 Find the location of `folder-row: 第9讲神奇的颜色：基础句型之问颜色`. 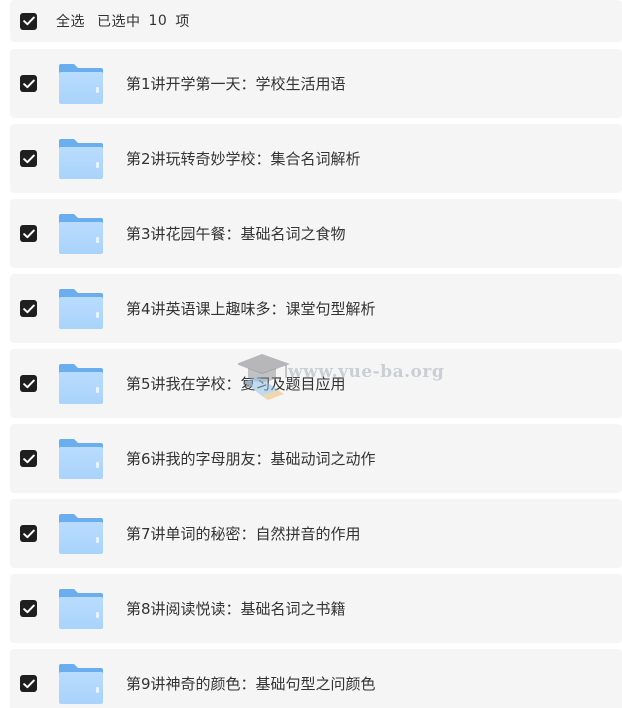

folder-row: 第9讲神奇的颜色：基础句型之问颜色 is located at coordinates (316, 678).